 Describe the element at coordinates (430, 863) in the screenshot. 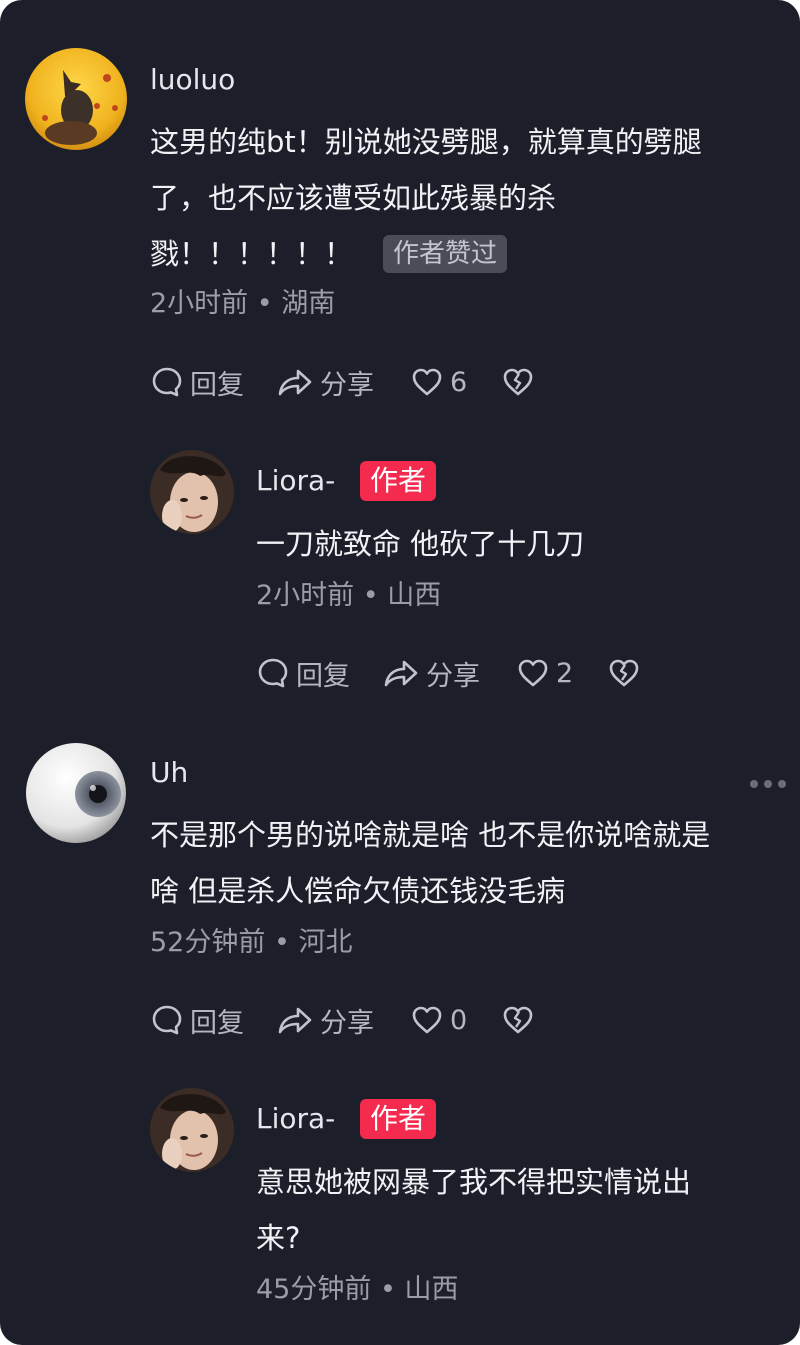

I see `comment-text: 不是那个男的说啥就是啥 也不是你说啥就是 啥 但是杀人偿命欠债还钱没毛病` at that location.